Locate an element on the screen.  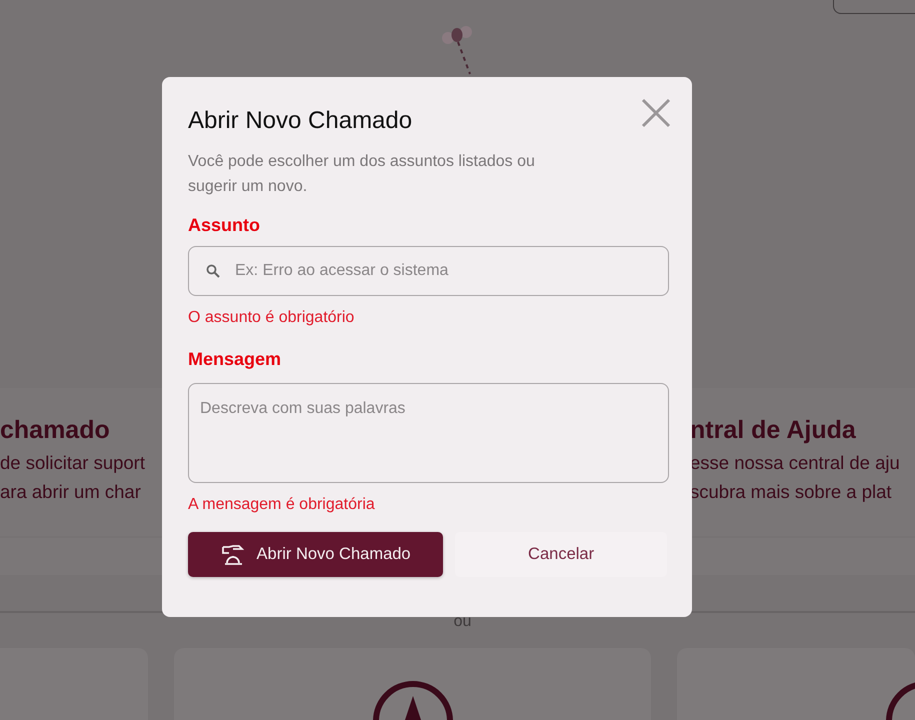
search-icon is located at coordinates (213, 271).